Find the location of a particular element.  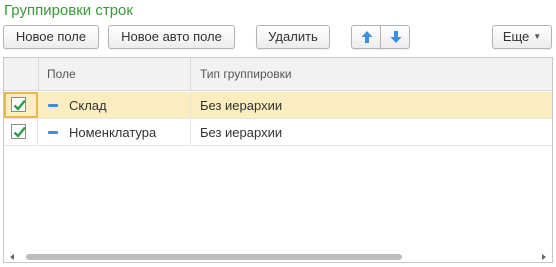

table-row: Номенклатура Без иерархии is located at coordinates (278, 132).